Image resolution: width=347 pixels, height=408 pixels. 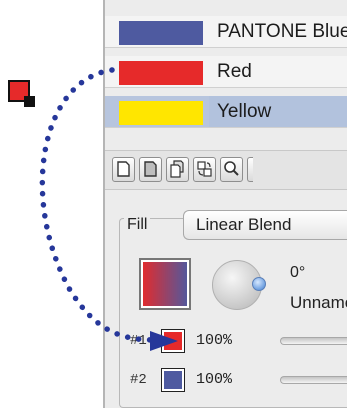 I want to click on swatch-label: Red, so click(x=234, y=71).